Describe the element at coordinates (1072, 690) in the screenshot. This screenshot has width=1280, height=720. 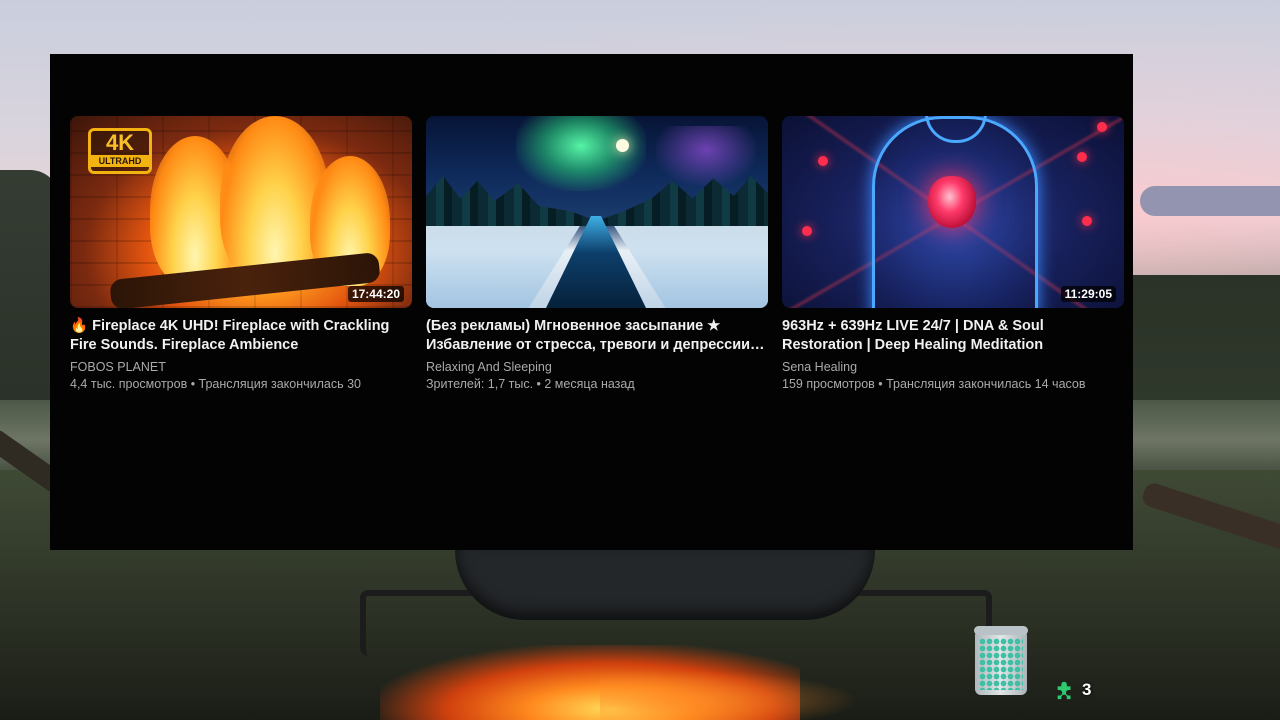
I see `puzzle-counter: 3` at that location.